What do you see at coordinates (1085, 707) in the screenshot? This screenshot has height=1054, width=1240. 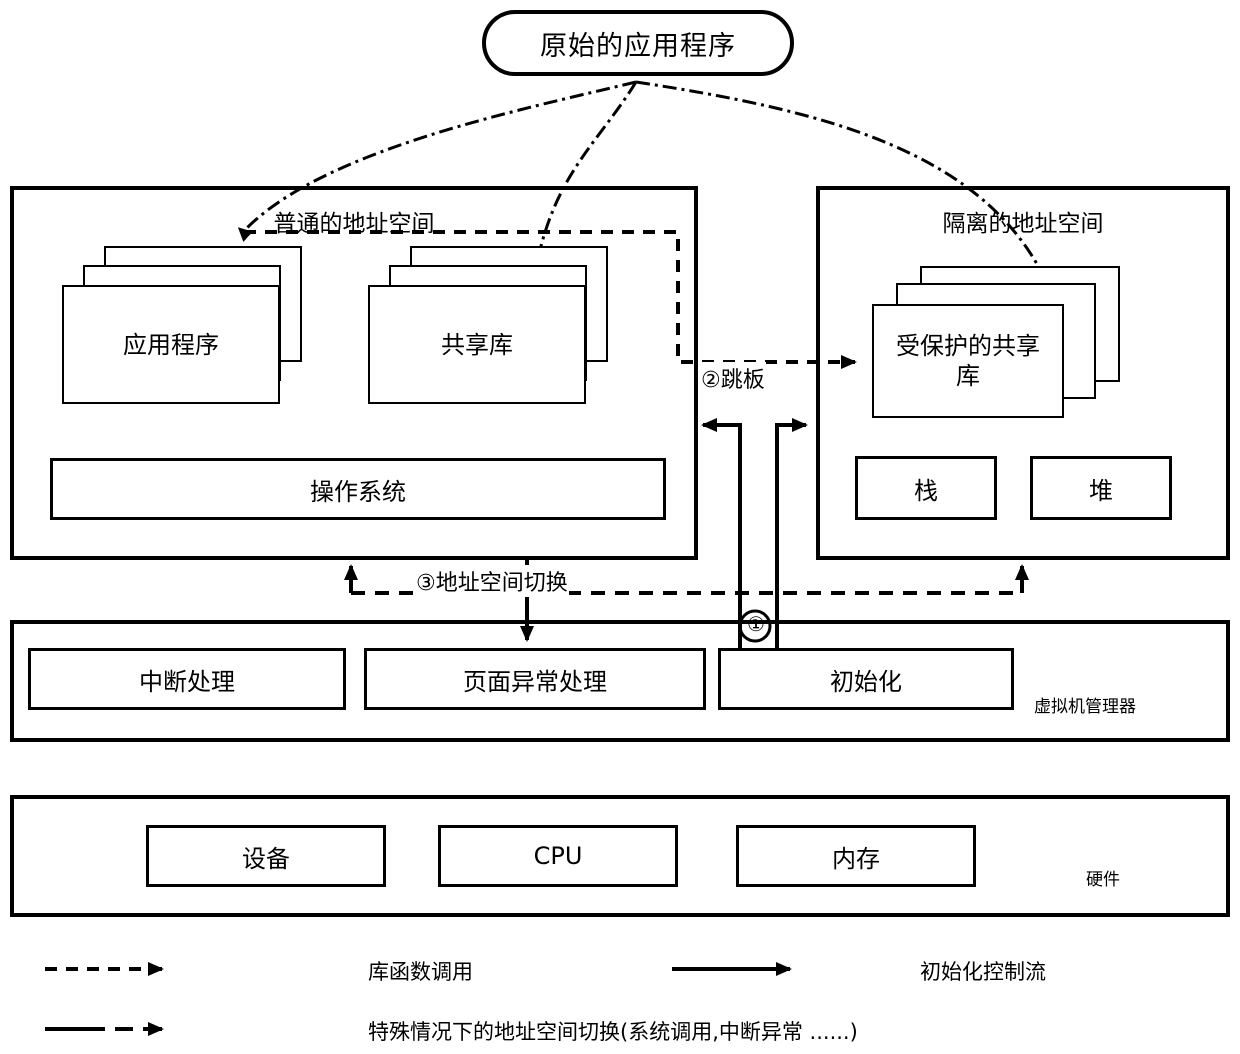 I see `hypervisor-side-label: 虚拟机管理器` at bounding box center [1085, 707].